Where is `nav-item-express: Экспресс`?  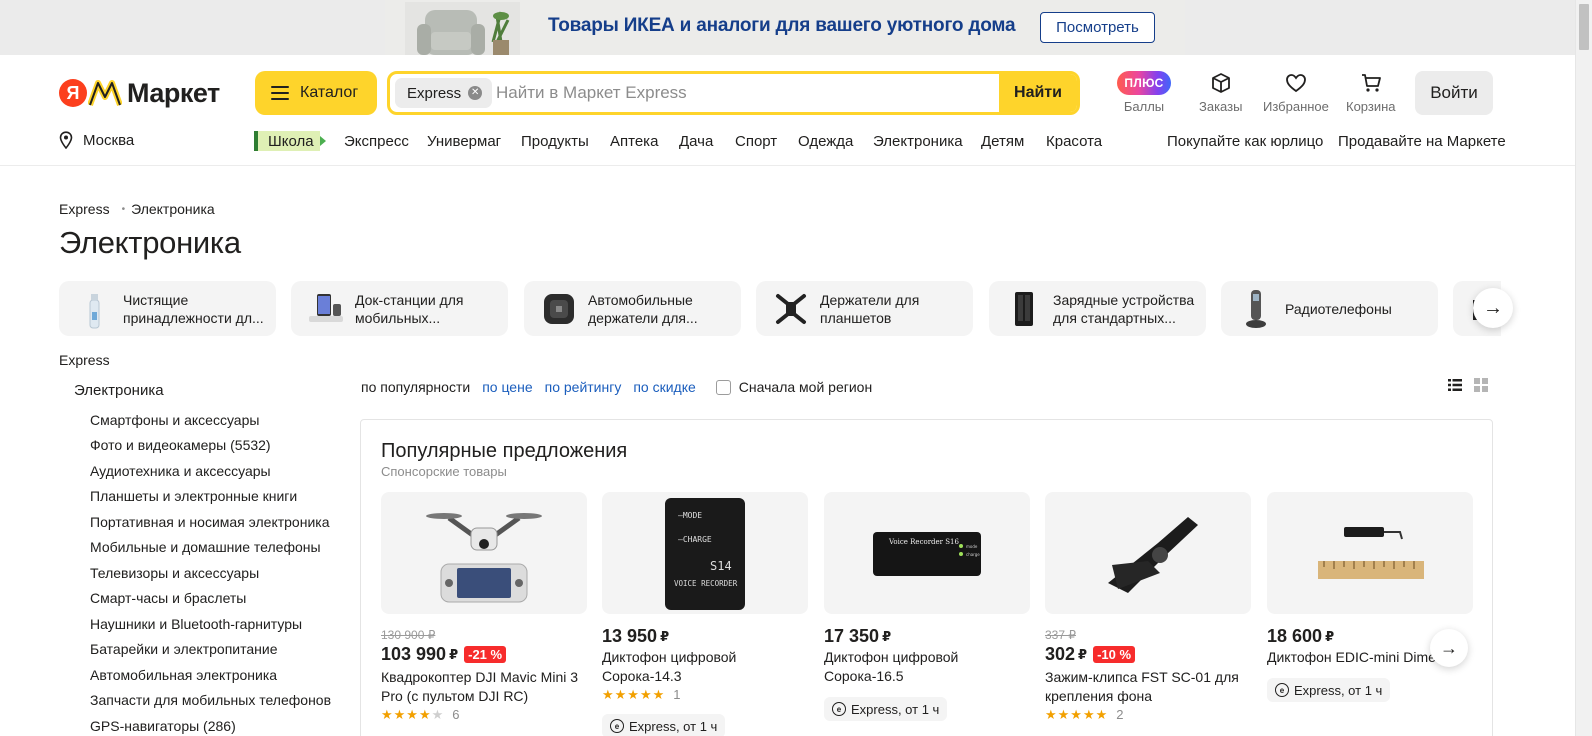 nav-item-express: Экспресс is located at coordinates (376, 141).